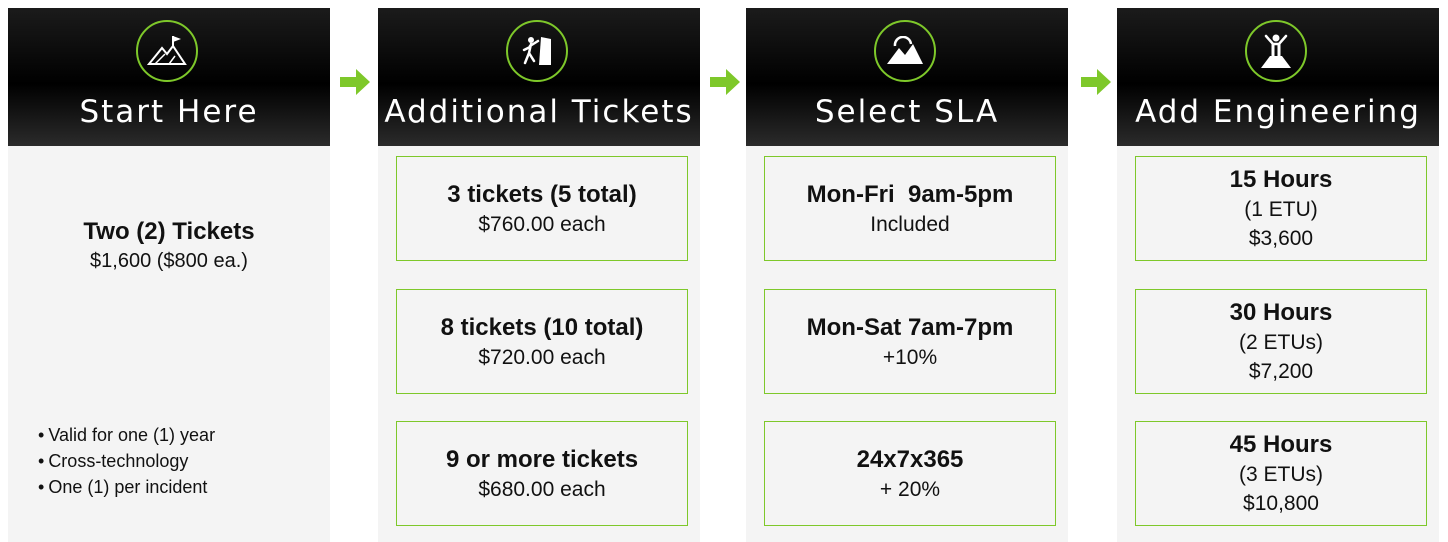 This screenshot has width=1448, height=542. What do you see at coordinates (1281, 312) in the screenshot?
I see `option-title: 30 Hours` at bounding box center [1281, 312].